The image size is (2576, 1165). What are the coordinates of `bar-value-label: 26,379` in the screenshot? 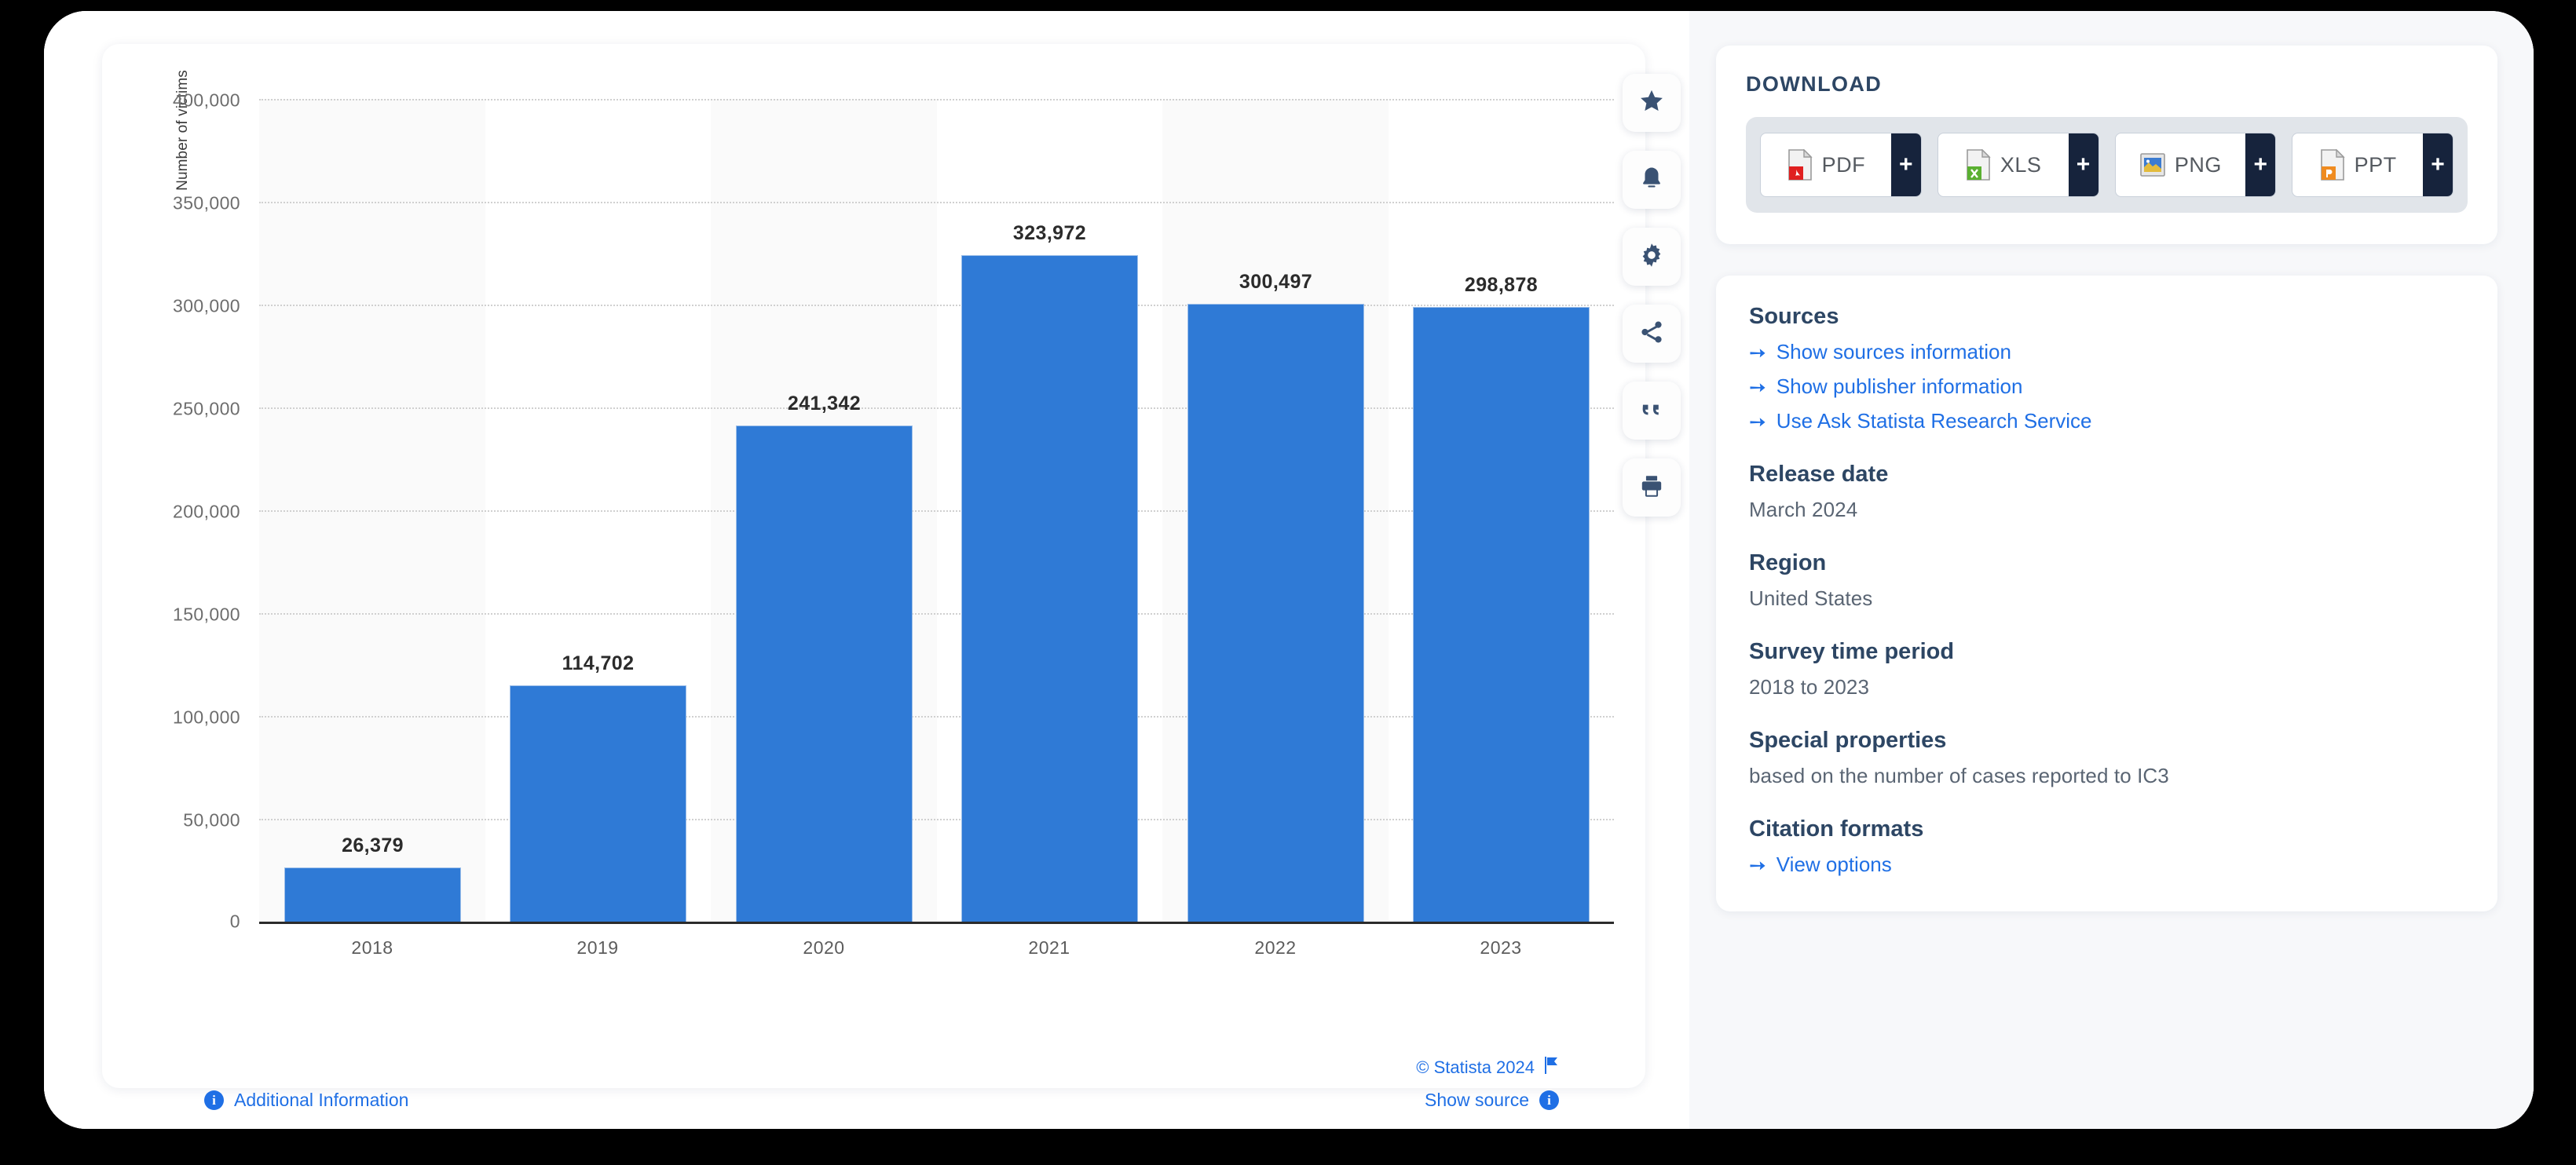 It's located at (373, 845).